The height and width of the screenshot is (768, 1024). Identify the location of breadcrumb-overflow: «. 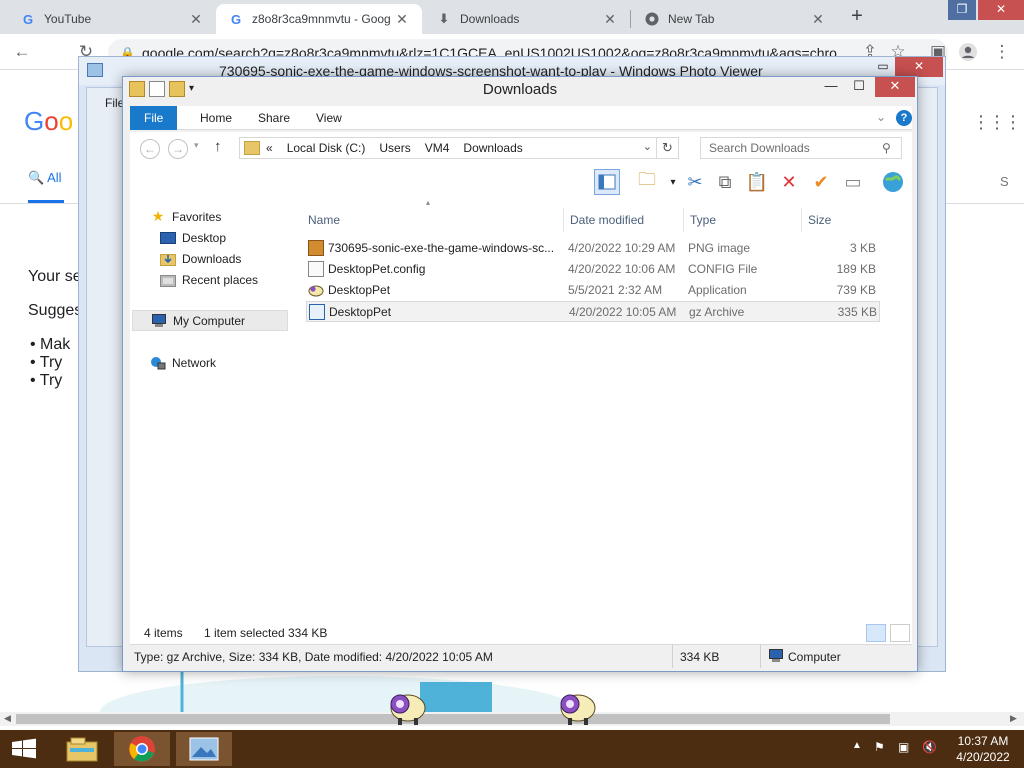
(269, 148).